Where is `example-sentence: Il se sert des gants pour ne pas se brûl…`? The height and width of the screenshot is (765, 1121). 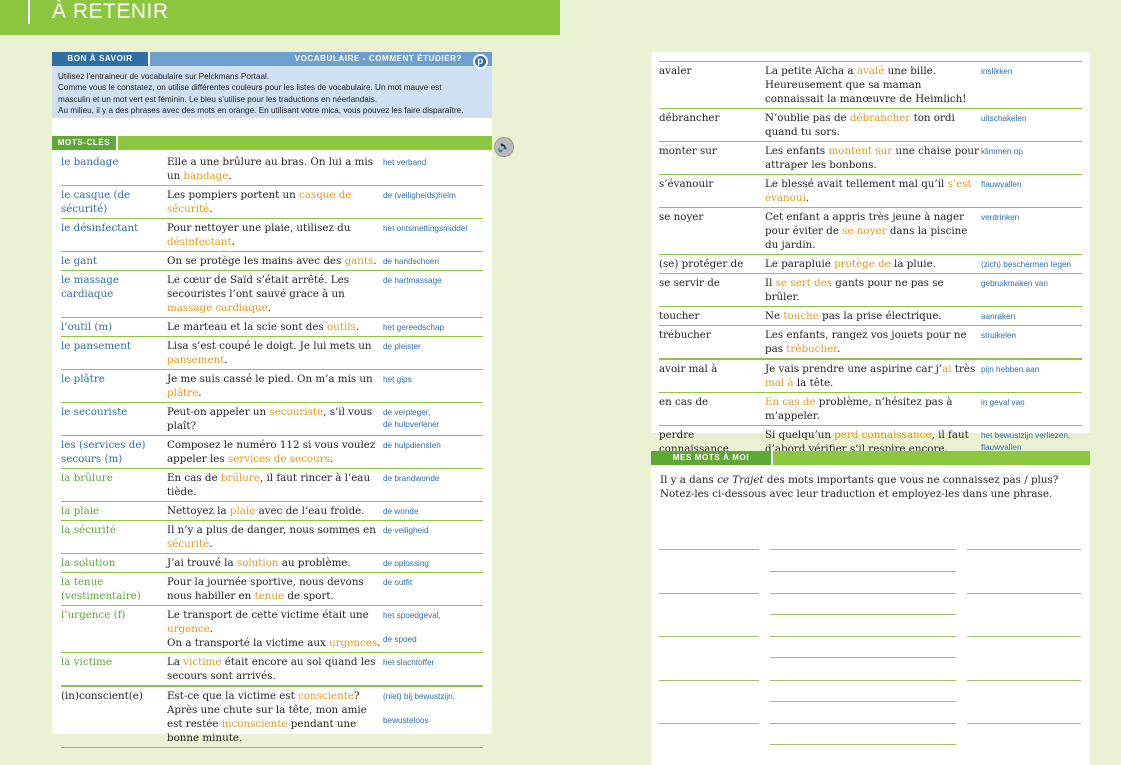
example-sentence: Il se sert des gants pour ne pas se brûl… is located at coordinates (873, 290).